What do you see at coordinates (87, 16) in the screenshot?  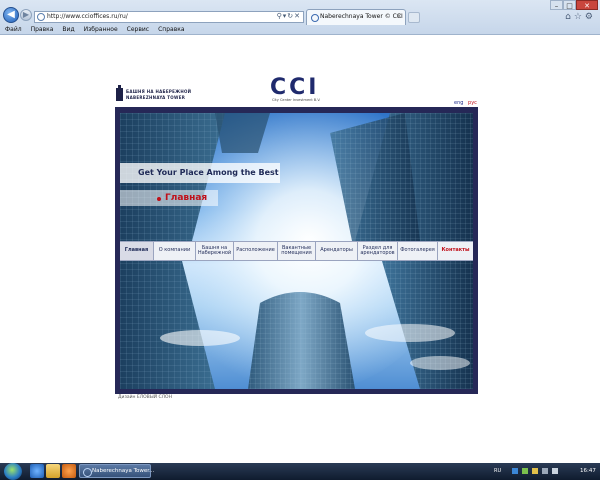 I see `address-url: http://www.ccioffices.ru/ru/` at bounding box center [87, 16].